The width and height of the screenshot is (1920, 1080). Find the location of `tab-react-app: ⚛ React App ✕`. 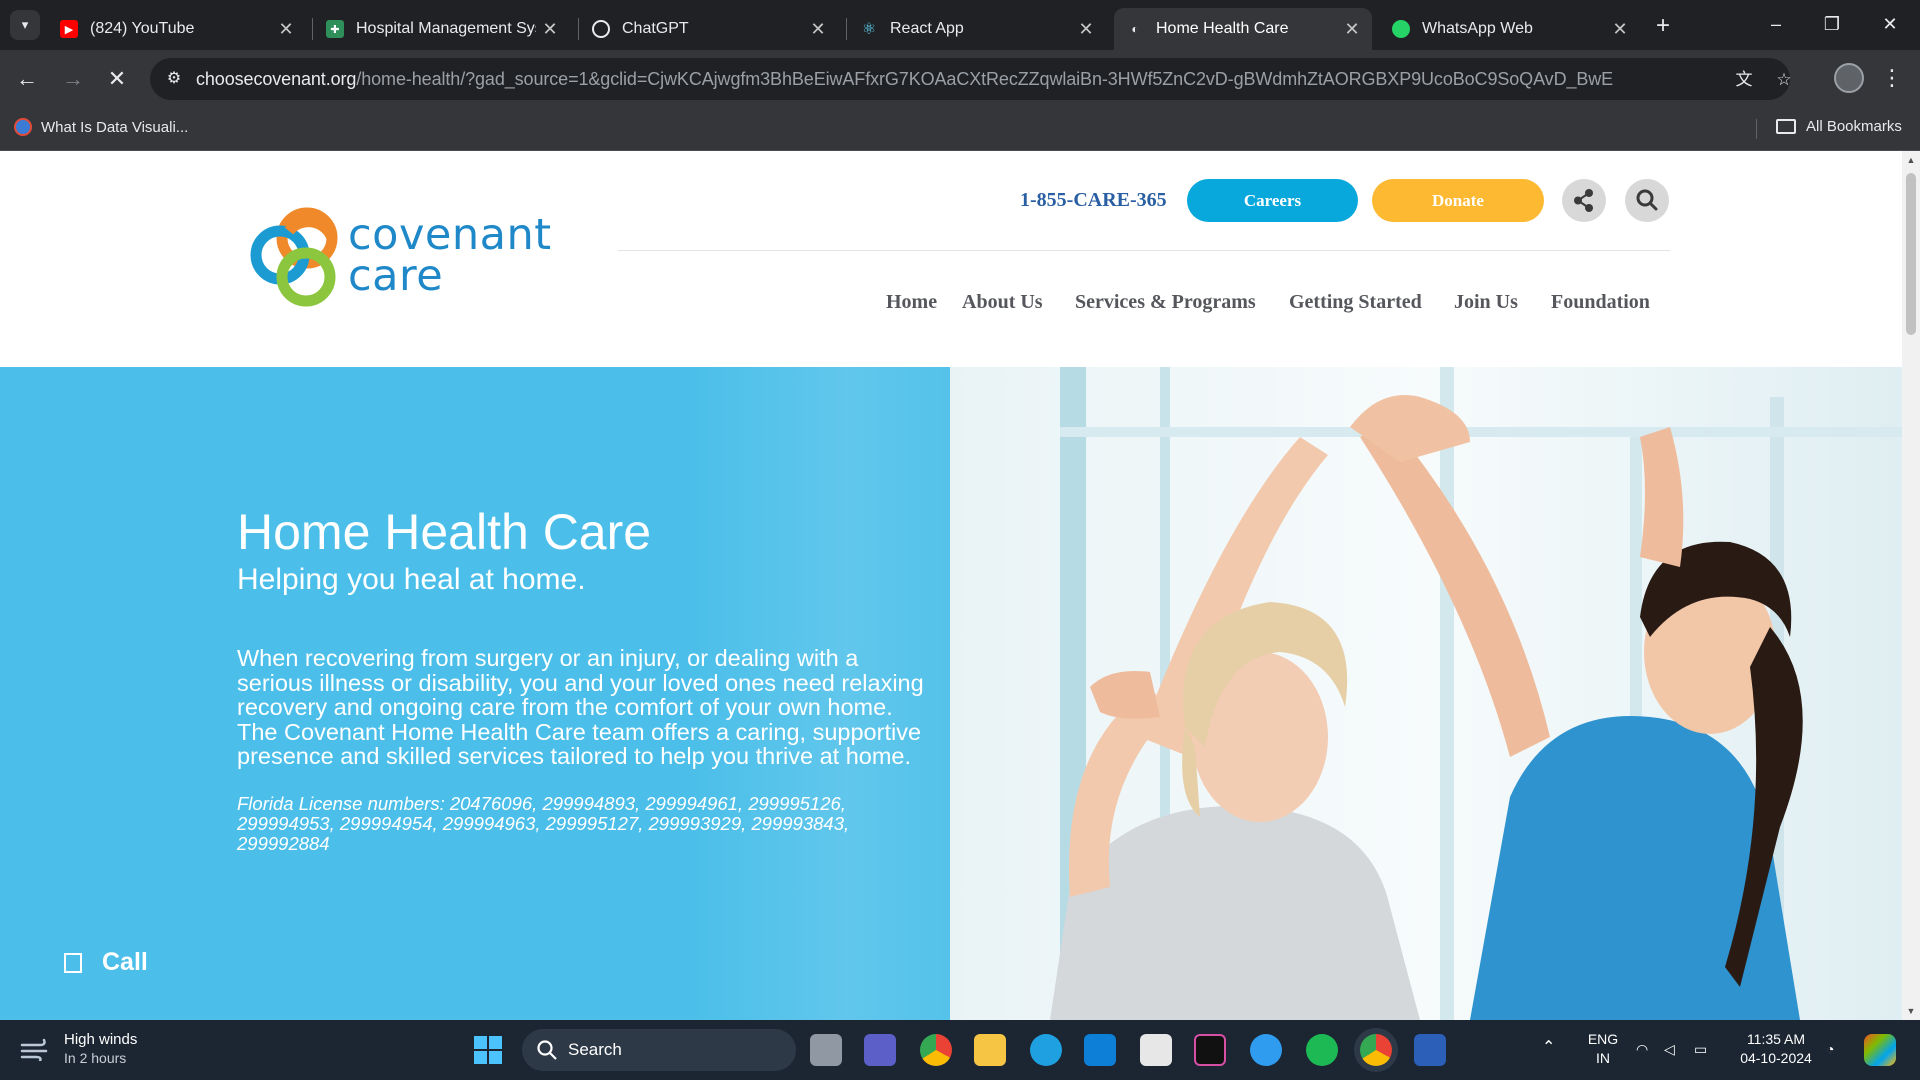

tab-react-app: ⚛ React App ✕ is located at coordinates (977, 29).